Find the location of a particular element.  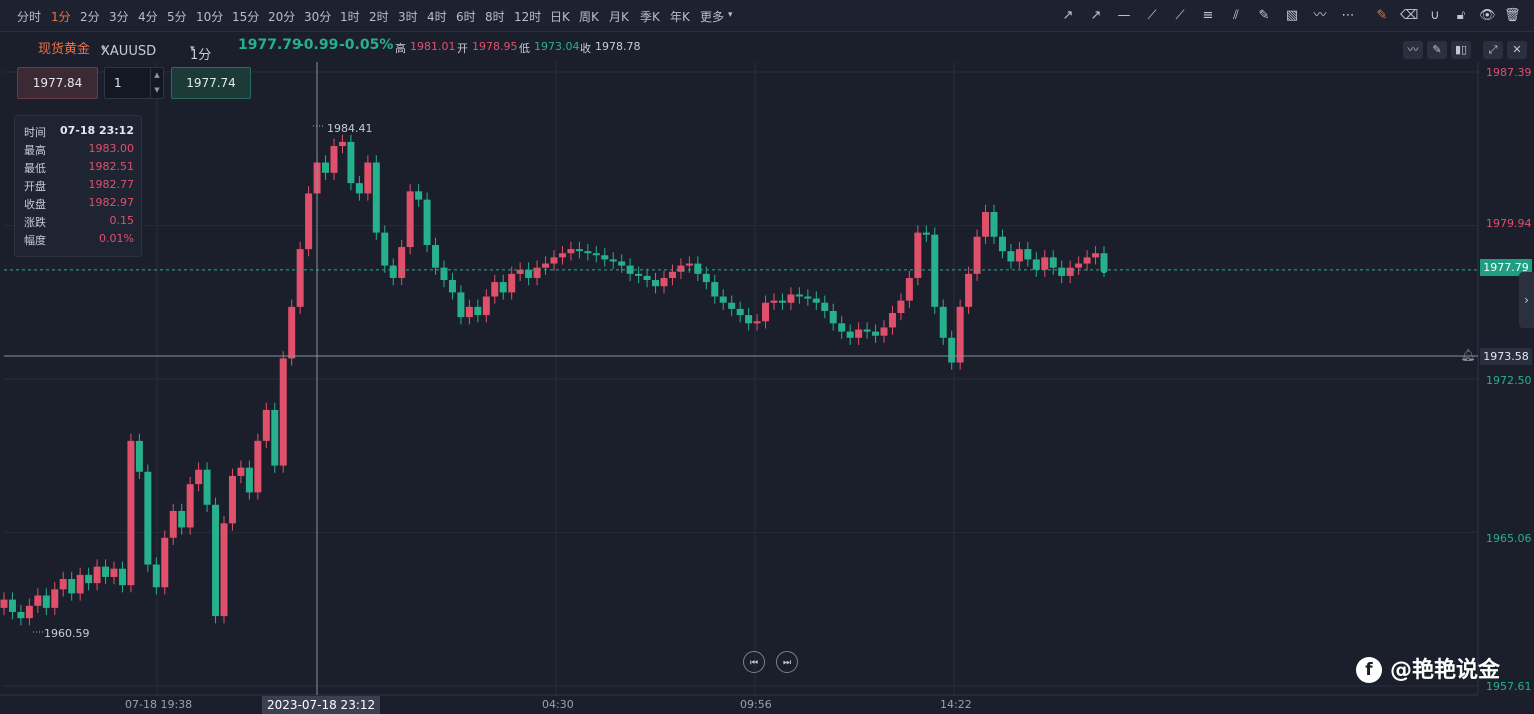

pattern-icon: 〰 is located at coordinates (1320, 16).